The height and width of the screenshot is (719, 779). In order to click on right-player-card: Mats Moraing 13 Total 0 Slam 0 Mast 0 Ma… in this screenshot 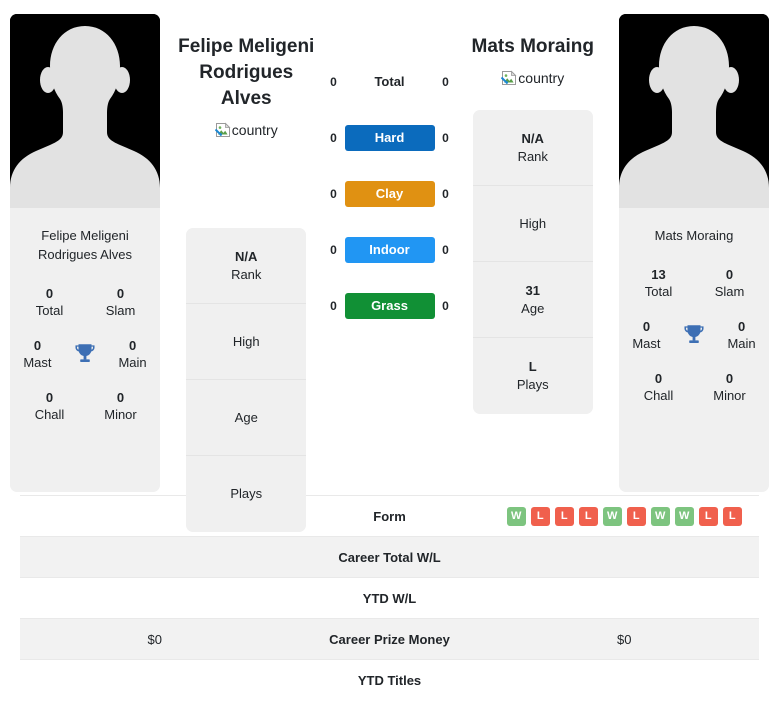, I will do `click(694, 253)`.